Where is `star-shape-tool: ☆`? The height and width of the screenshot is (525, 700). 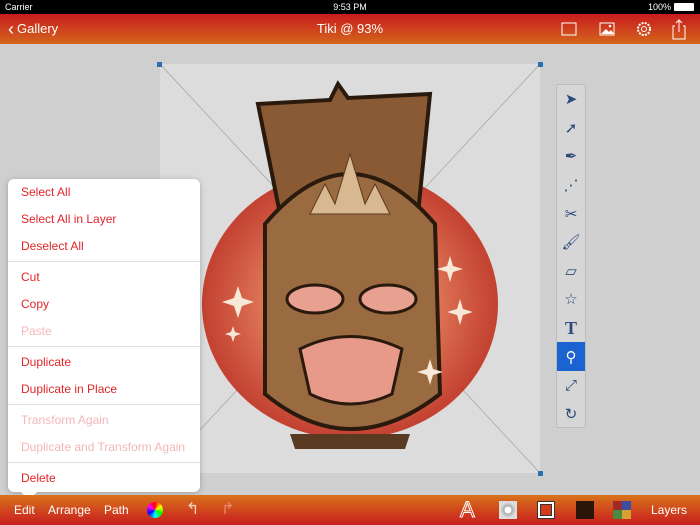
star-shape-tool: ☆ is located at coordinates (571, 299).